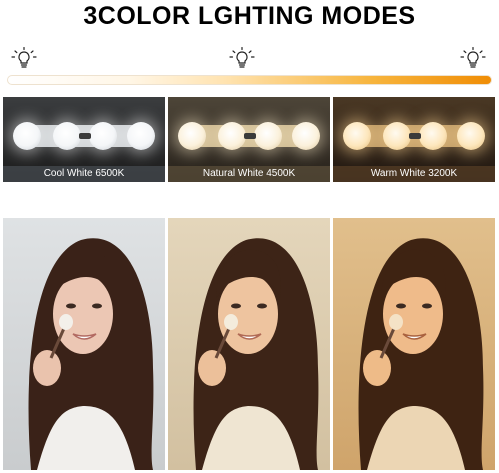  I want to click on color-temperature-gradient-bar, so click(249, 80).